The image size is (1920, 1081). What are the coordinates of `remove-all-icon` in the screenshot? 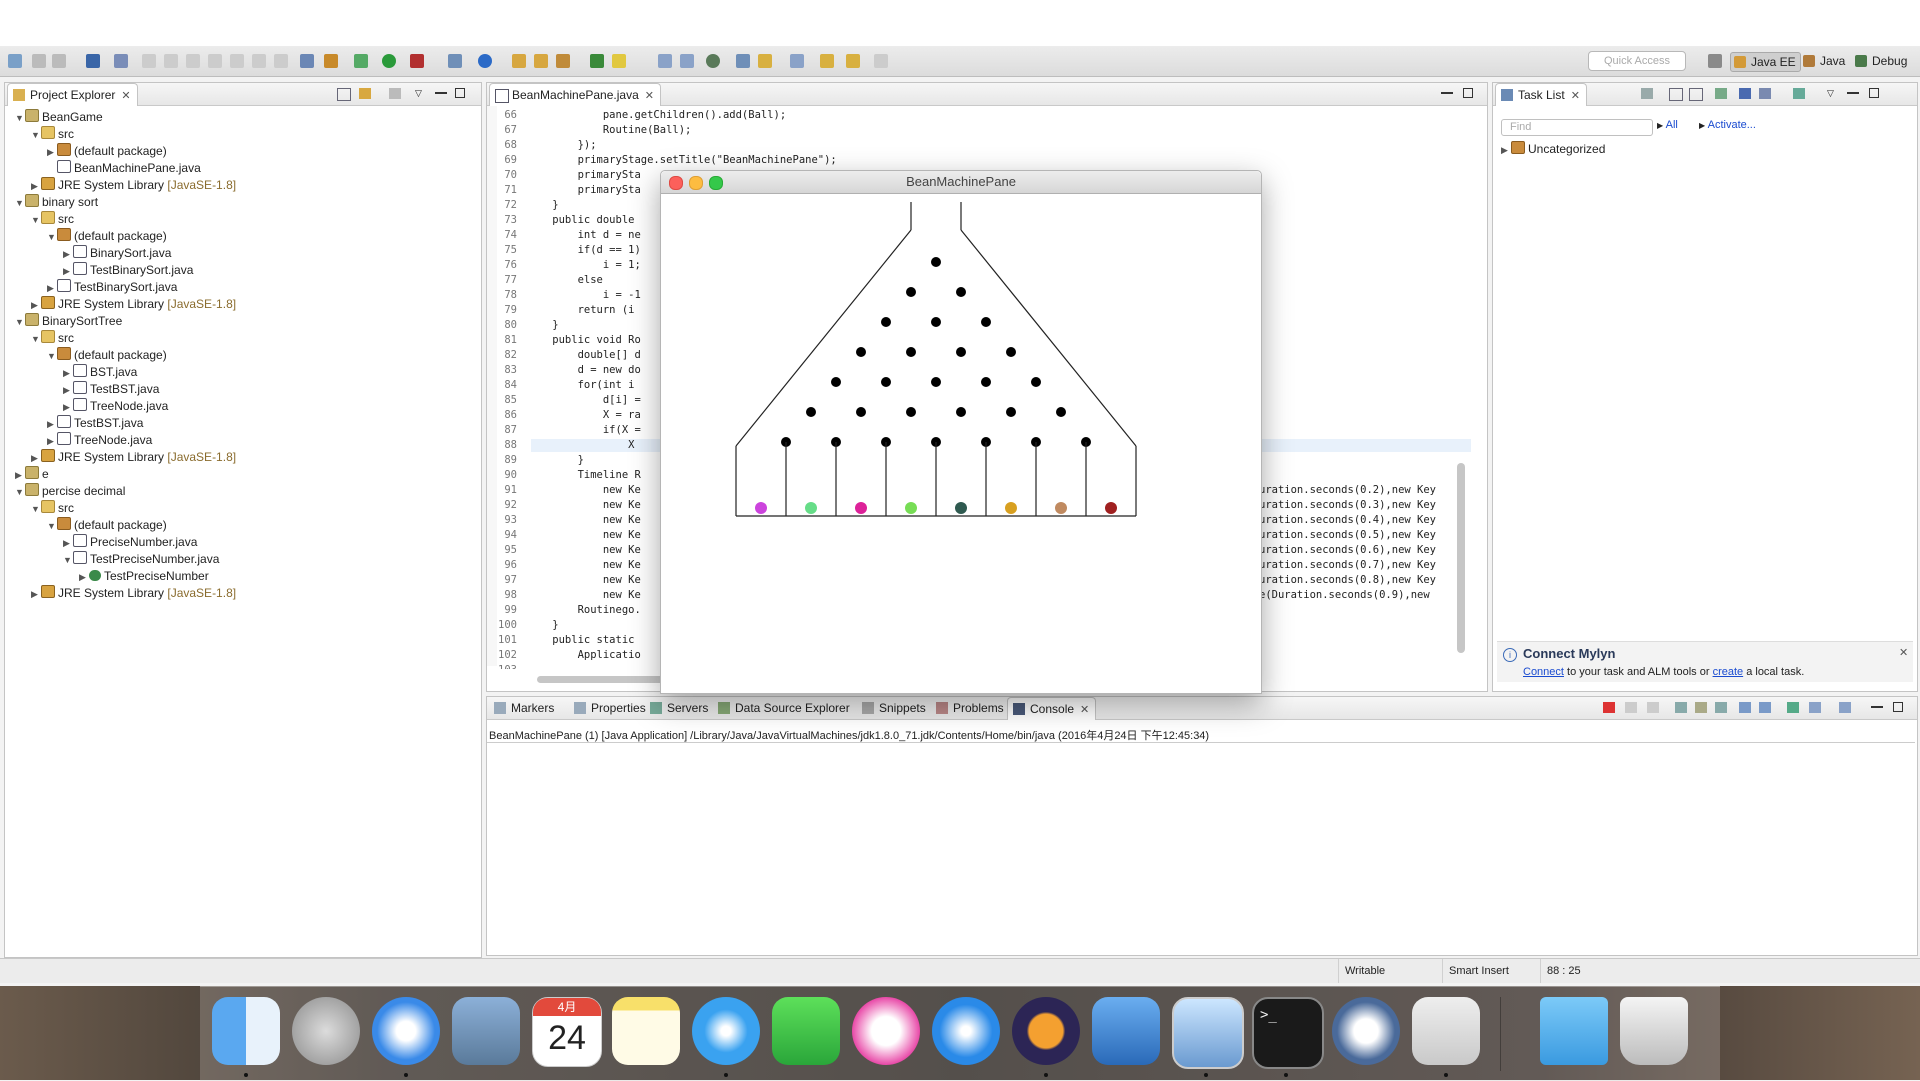 It's located at (1653, 707).